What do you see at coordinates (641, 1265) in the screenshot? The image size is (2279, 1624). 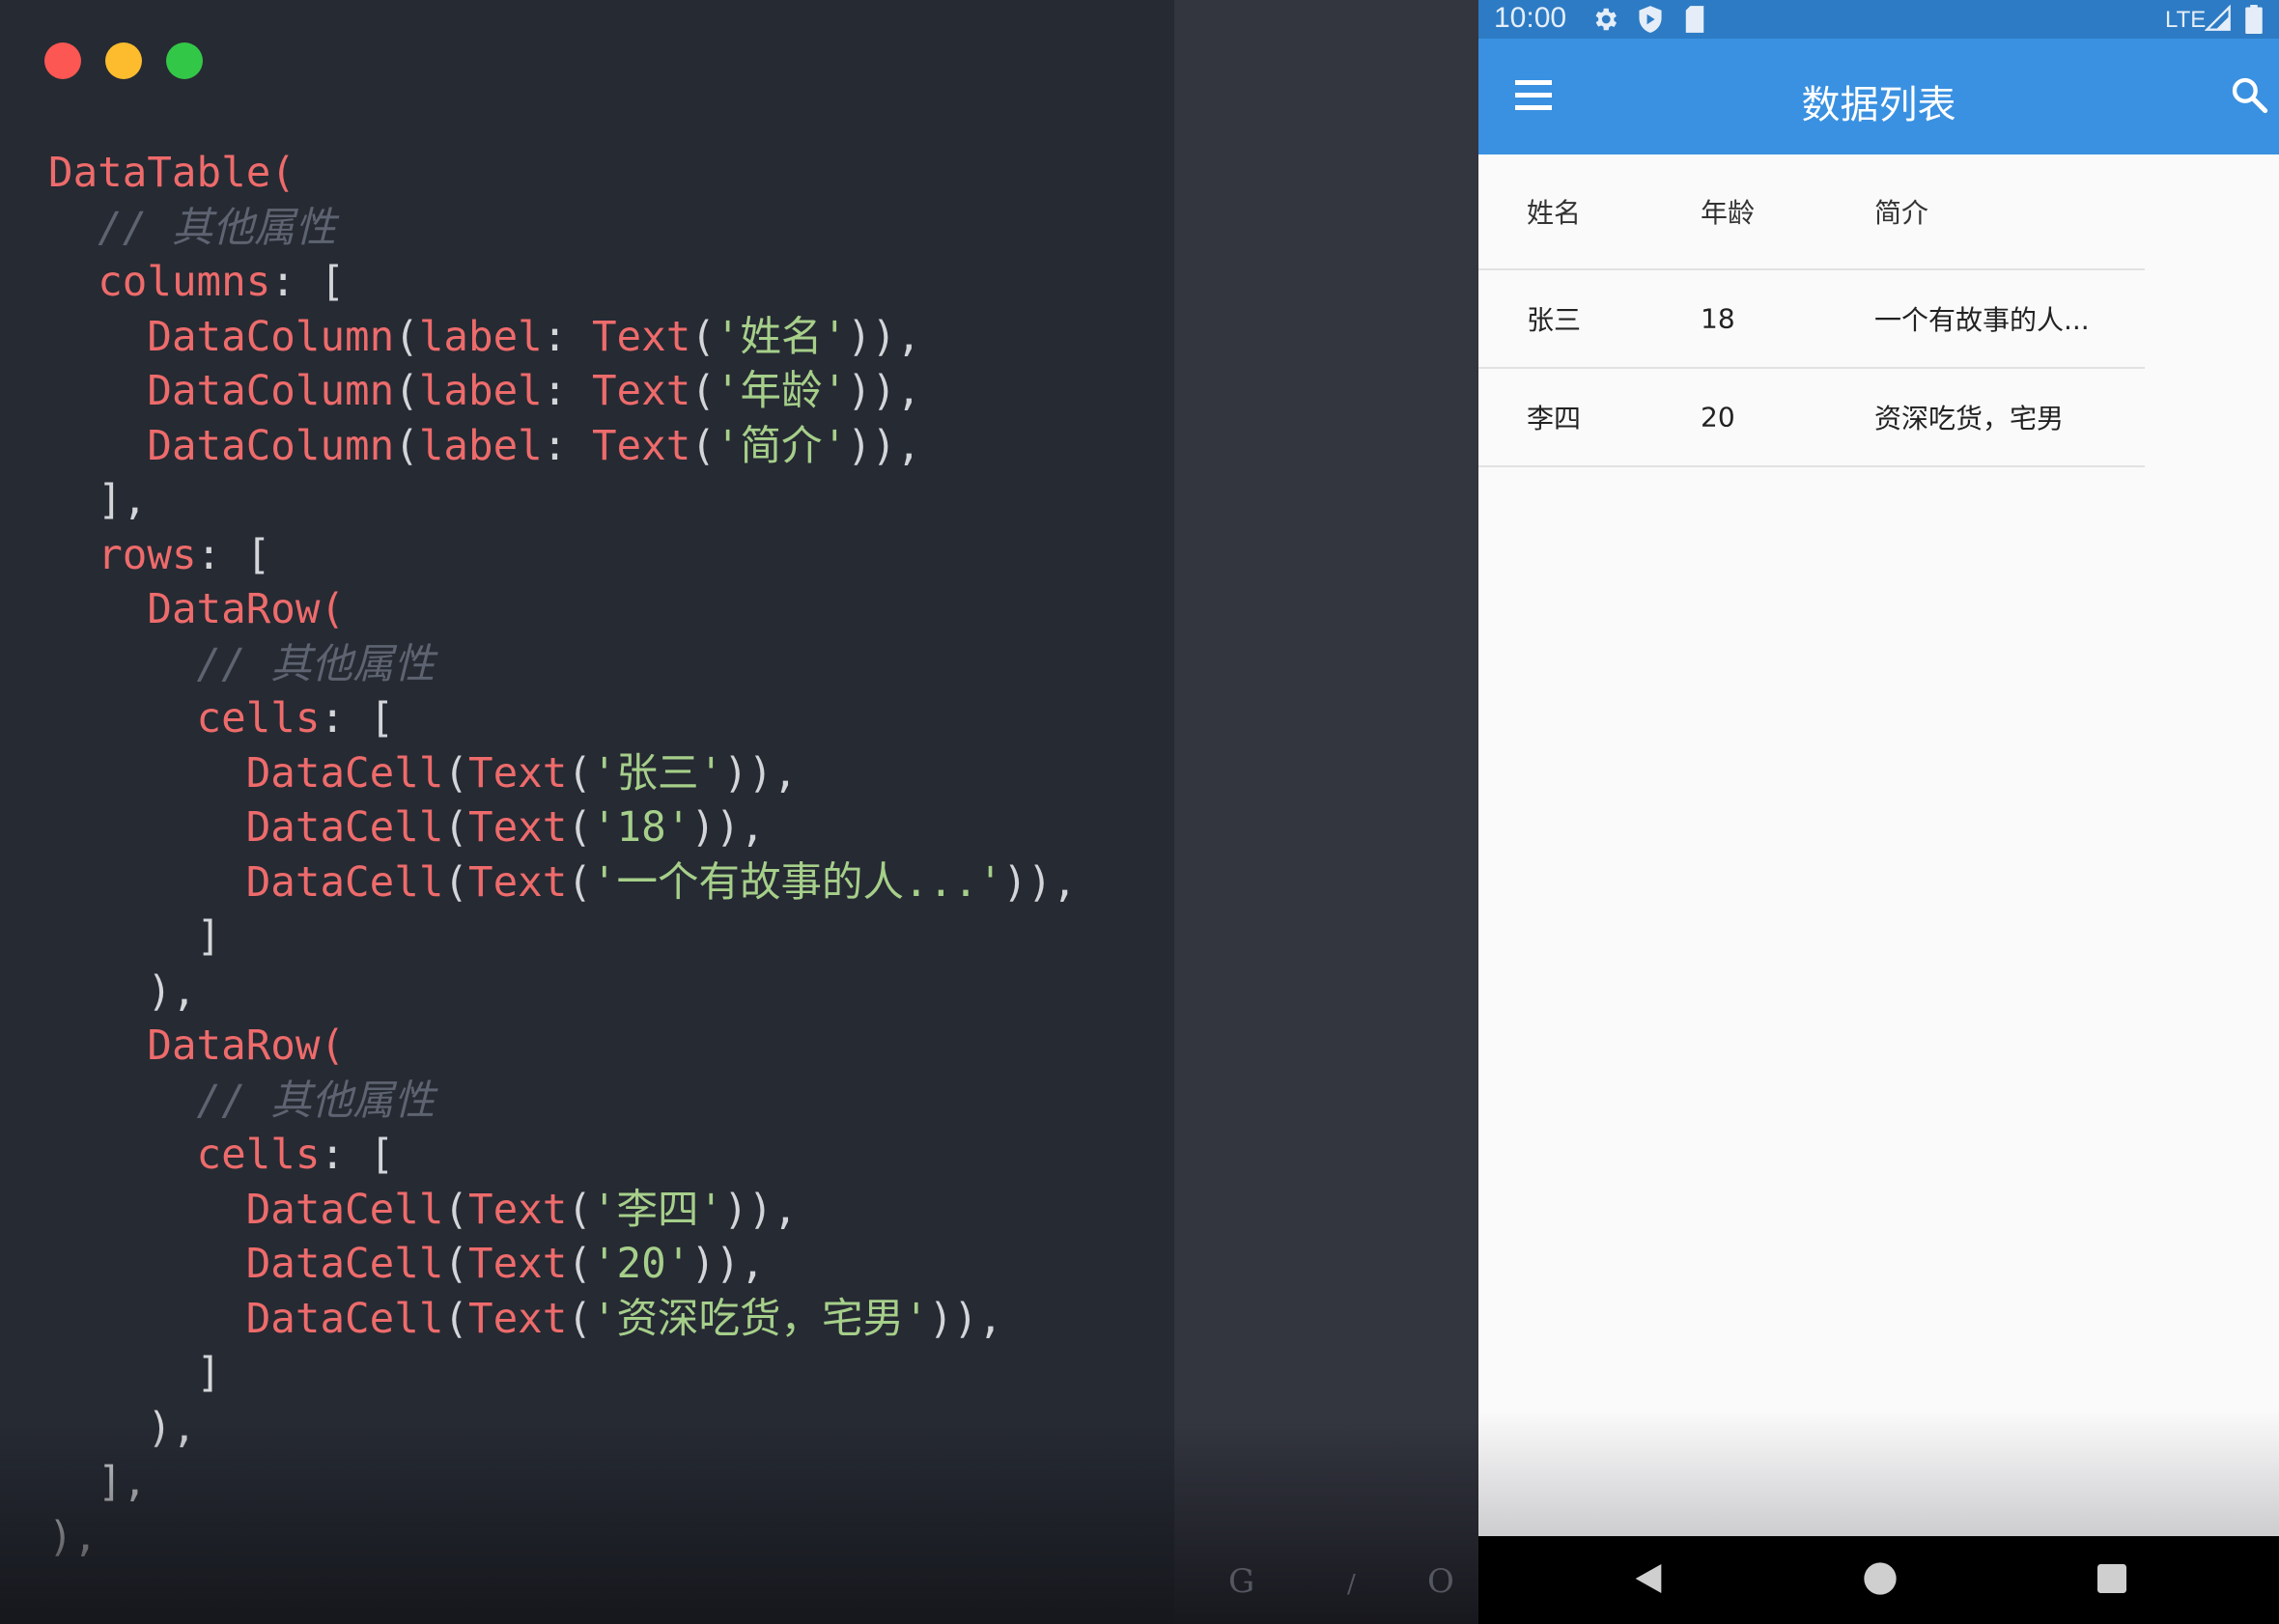 I see `code-string: '20'` at bounding box center [641, 1265].